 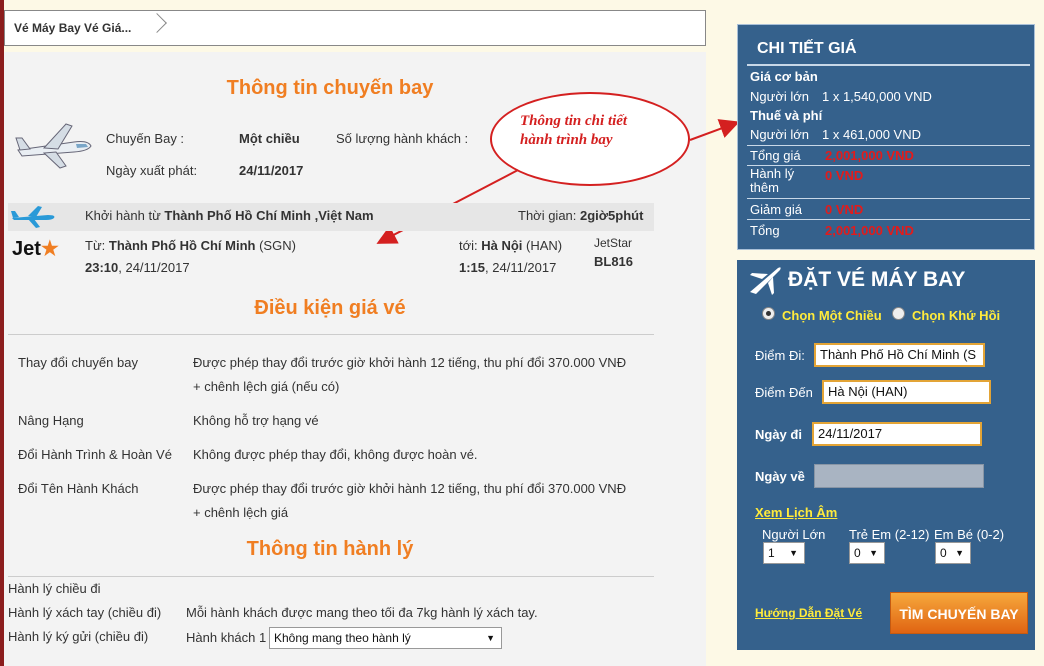 I want to click on fare-row-label: Nâng Hạng, so click(x=51, y=420).